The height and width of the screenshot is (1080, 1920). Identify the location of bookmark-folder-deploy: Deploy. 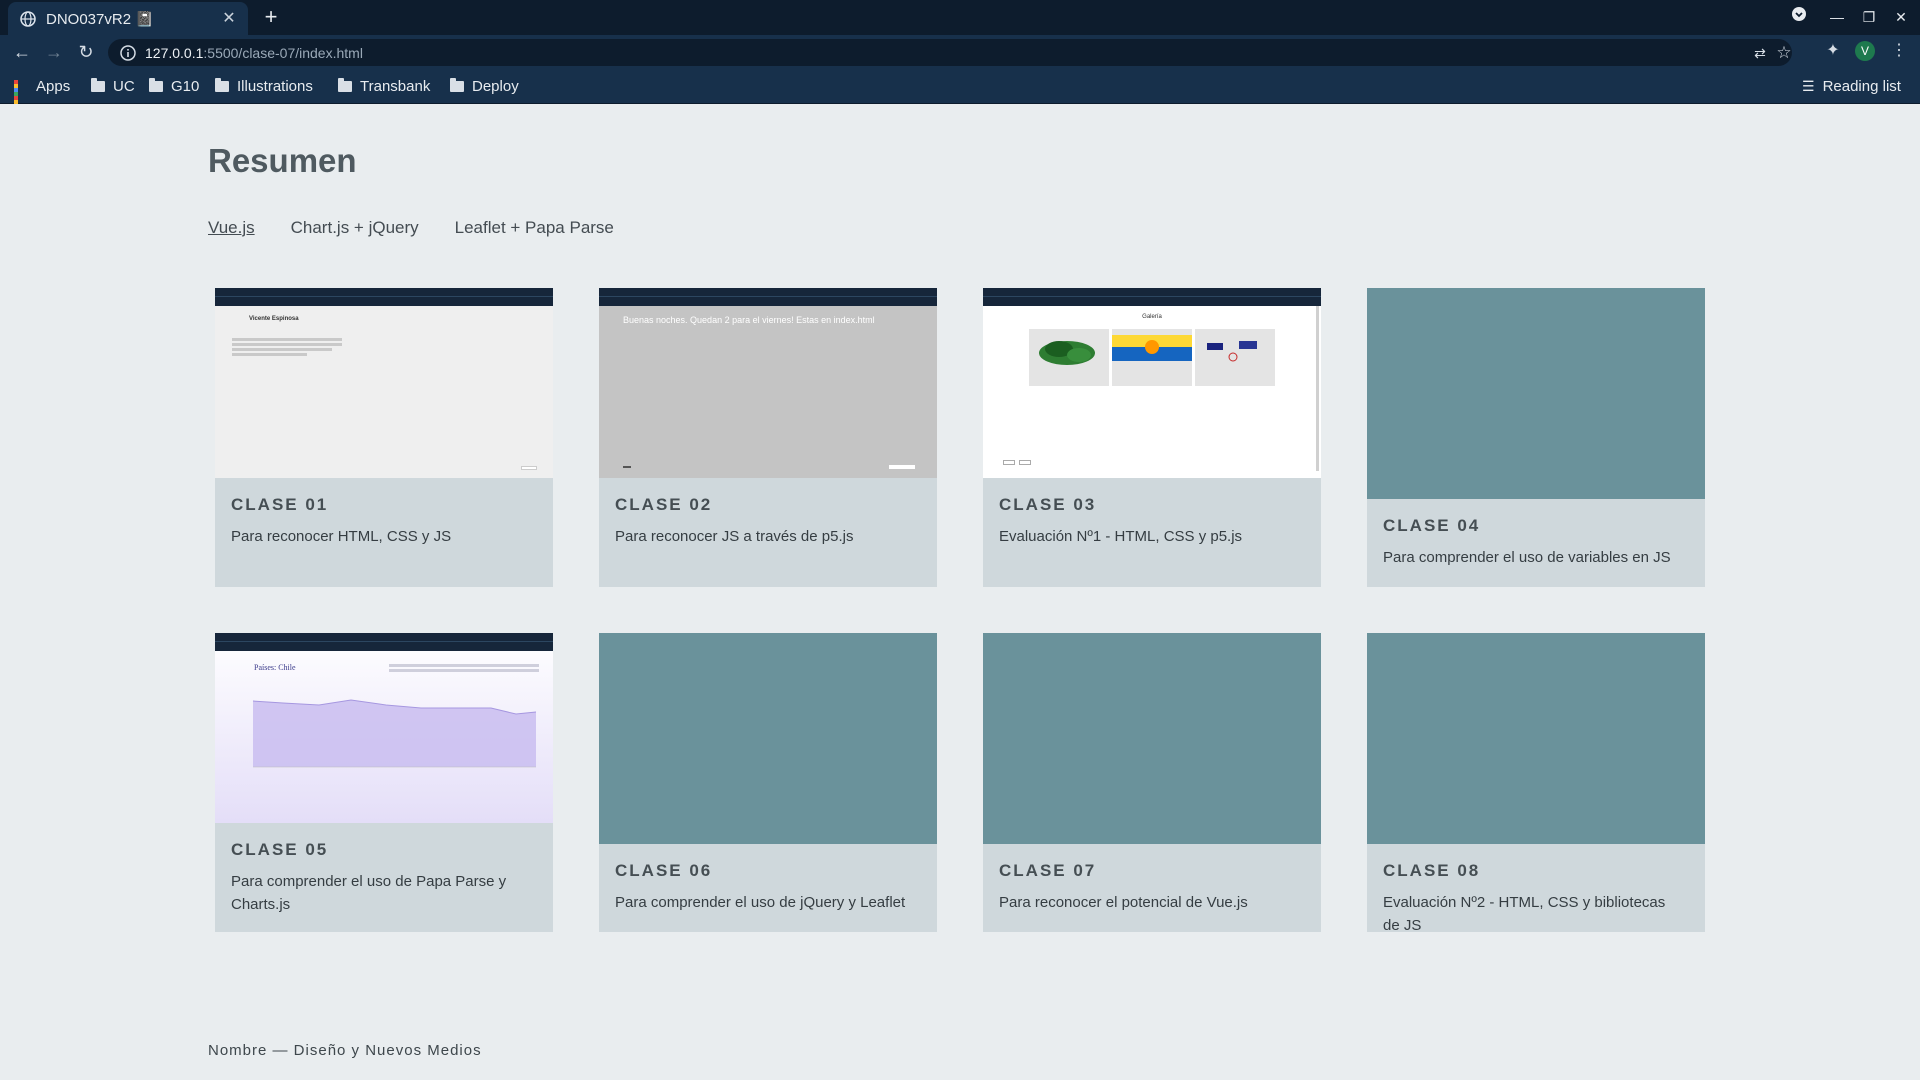
(484, 86).